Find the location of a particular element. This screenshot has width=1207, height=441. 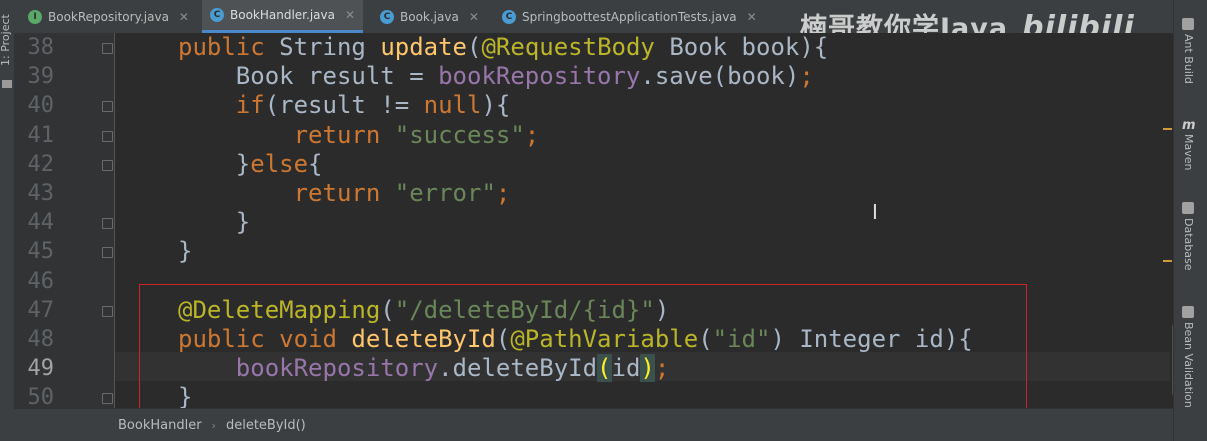

breadcrumb-method: deleteById() is located at coordinates (266, 425).